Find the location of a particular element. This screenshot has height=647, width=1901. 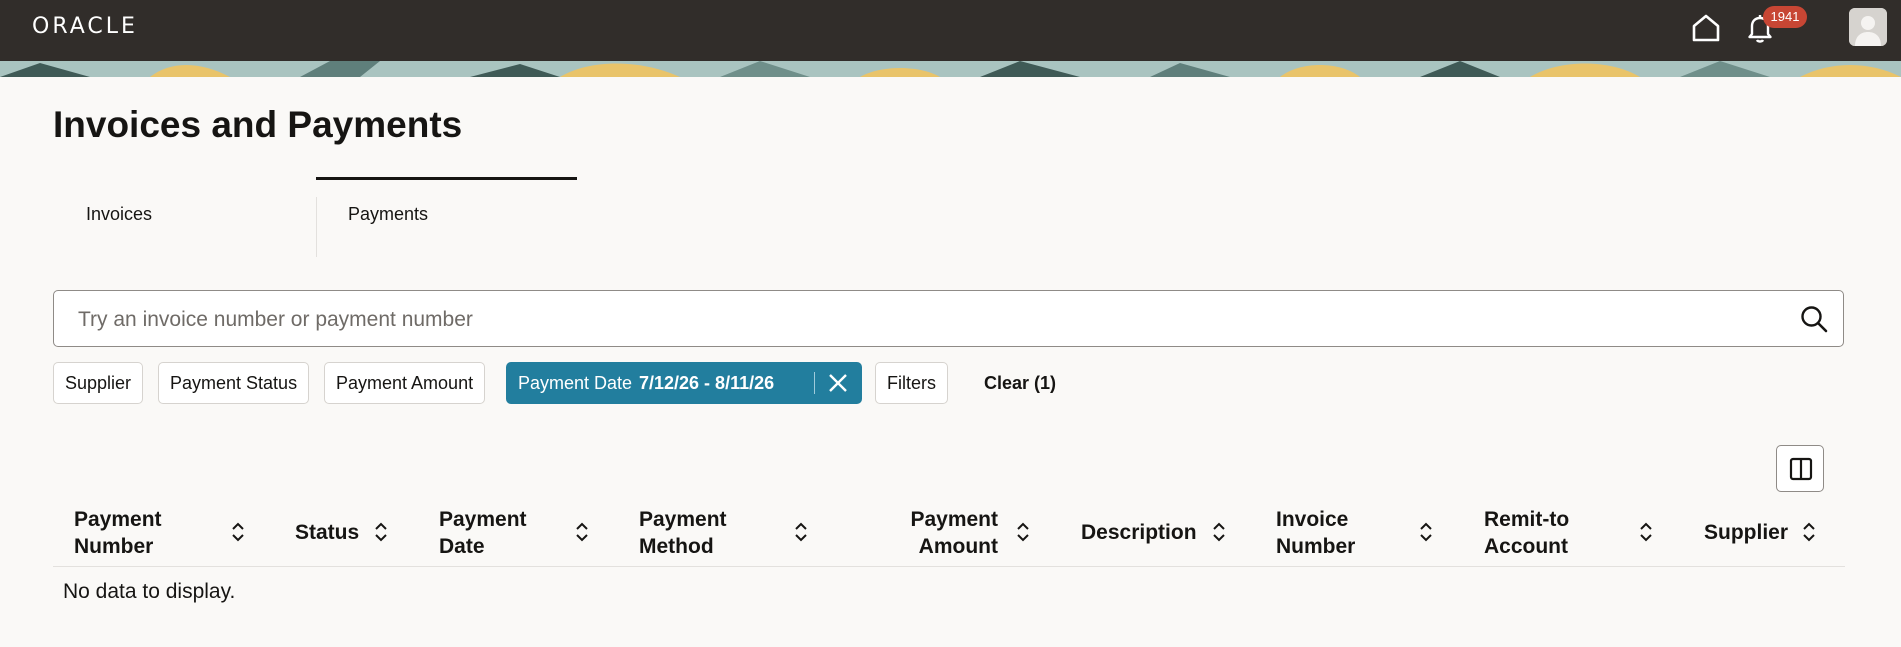

column-header-payment-method: Payment Method is located at coordinates (683, 533).